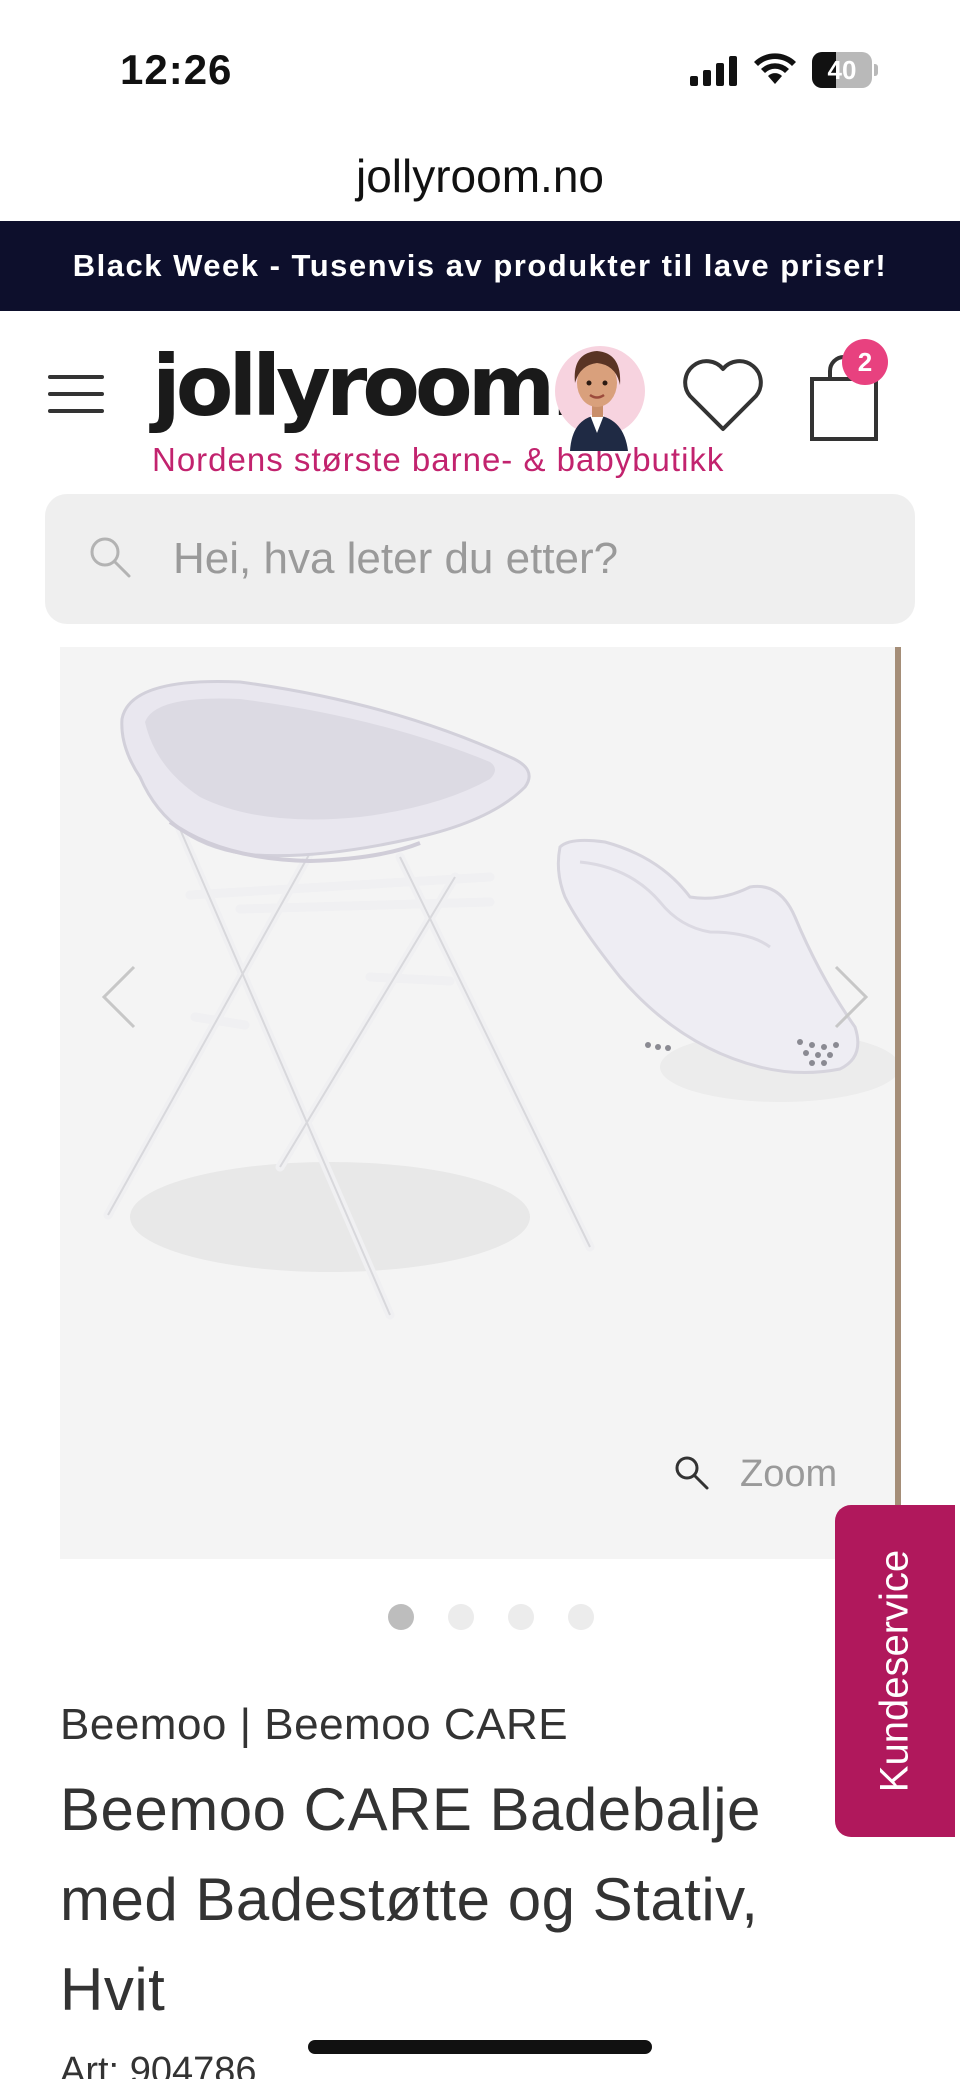 This screenshot has height=2079, width=960. What do you see at coordinates (314, 1725) in the screenshot?
I see `brand-line: Beemoo | Beemoo CARE` at bounding box center [314, 1725].